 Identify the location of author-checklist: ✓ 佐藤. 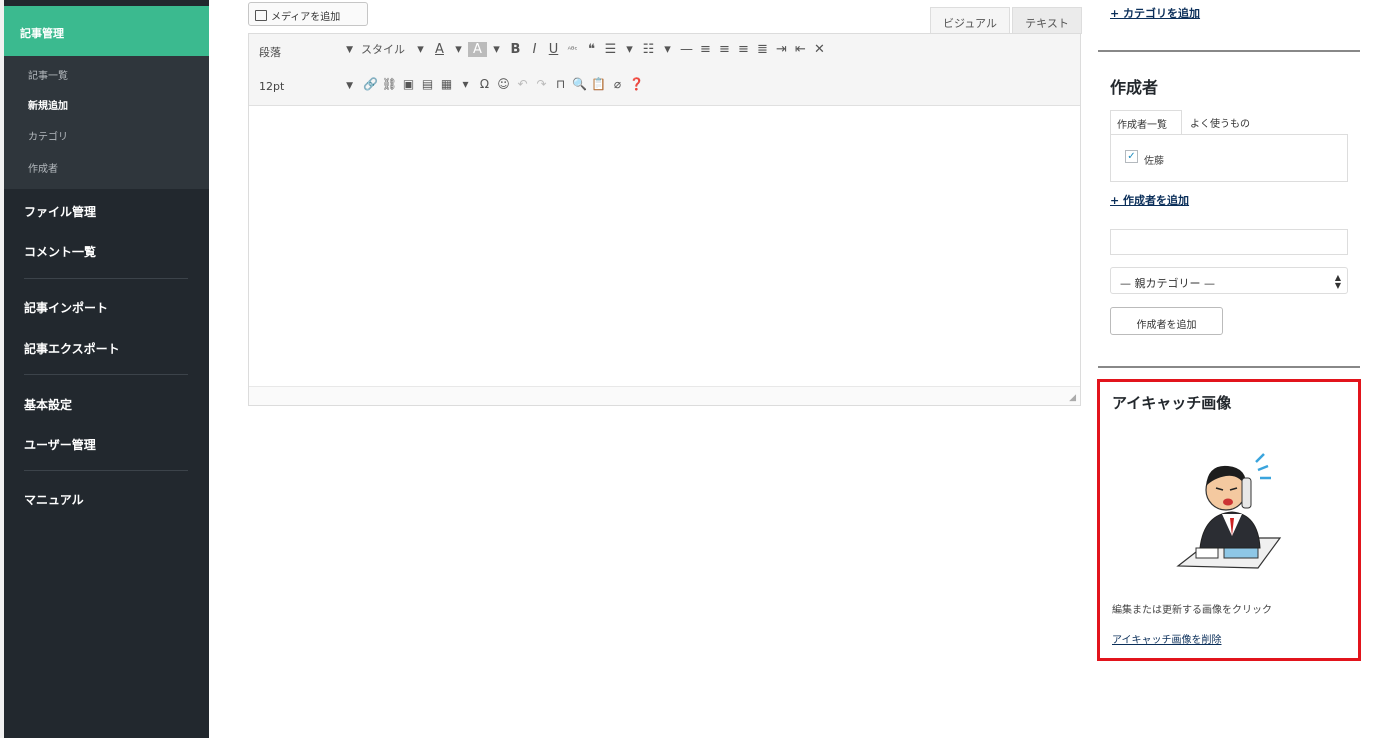
(1229, 158).